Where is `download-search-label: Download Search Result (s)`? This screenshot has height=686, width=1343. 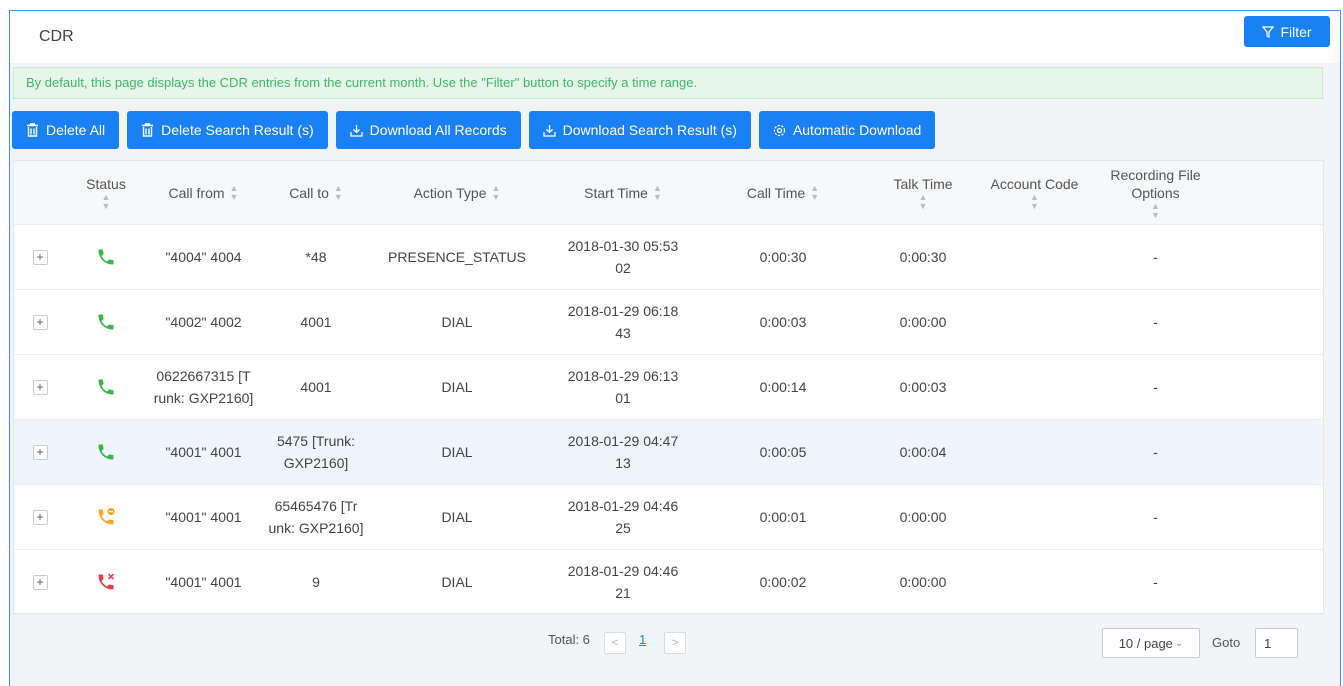
download-search-label: Download Search Result (s) is located at coordinates (649, 130).